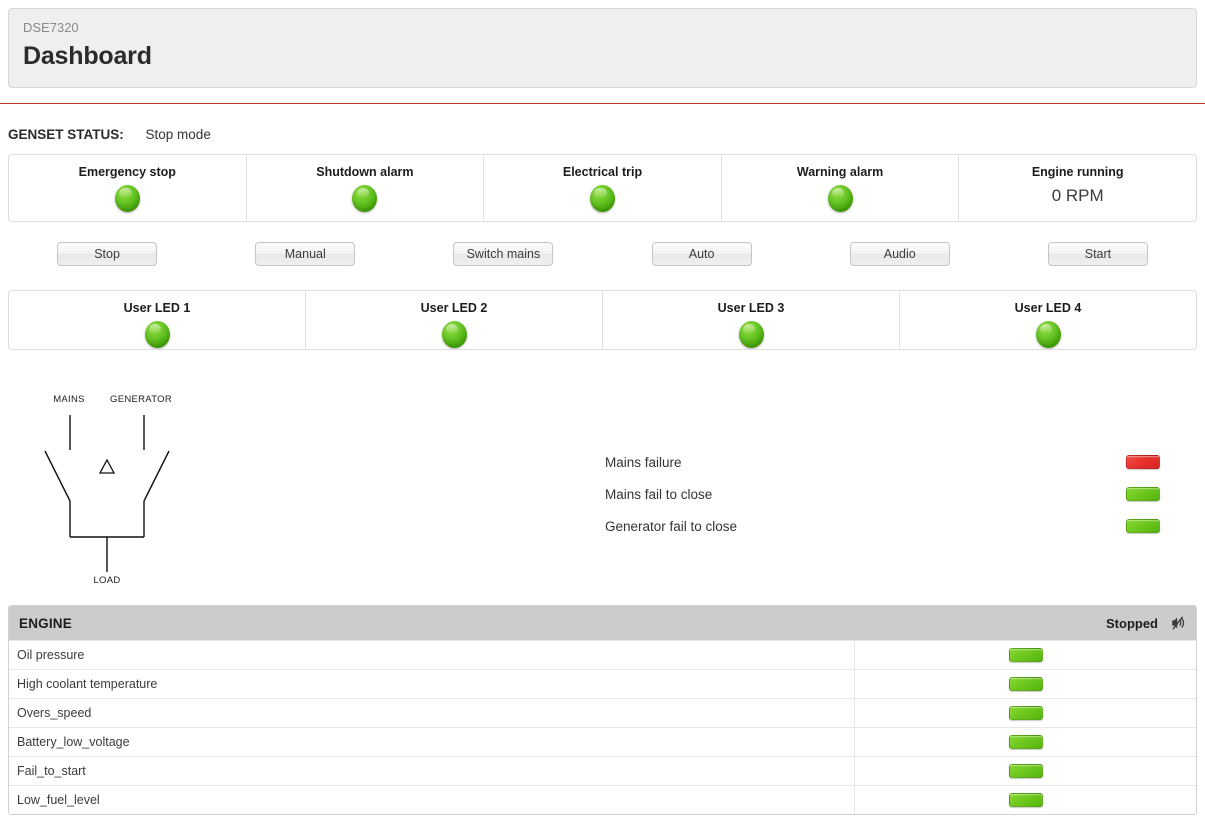 The width and height of the screenshot is (1205, 821). Describe the element at coordinates (66, 134) in the screenshot. I see `genset-status-label: GENSET STATUS:` at that location.